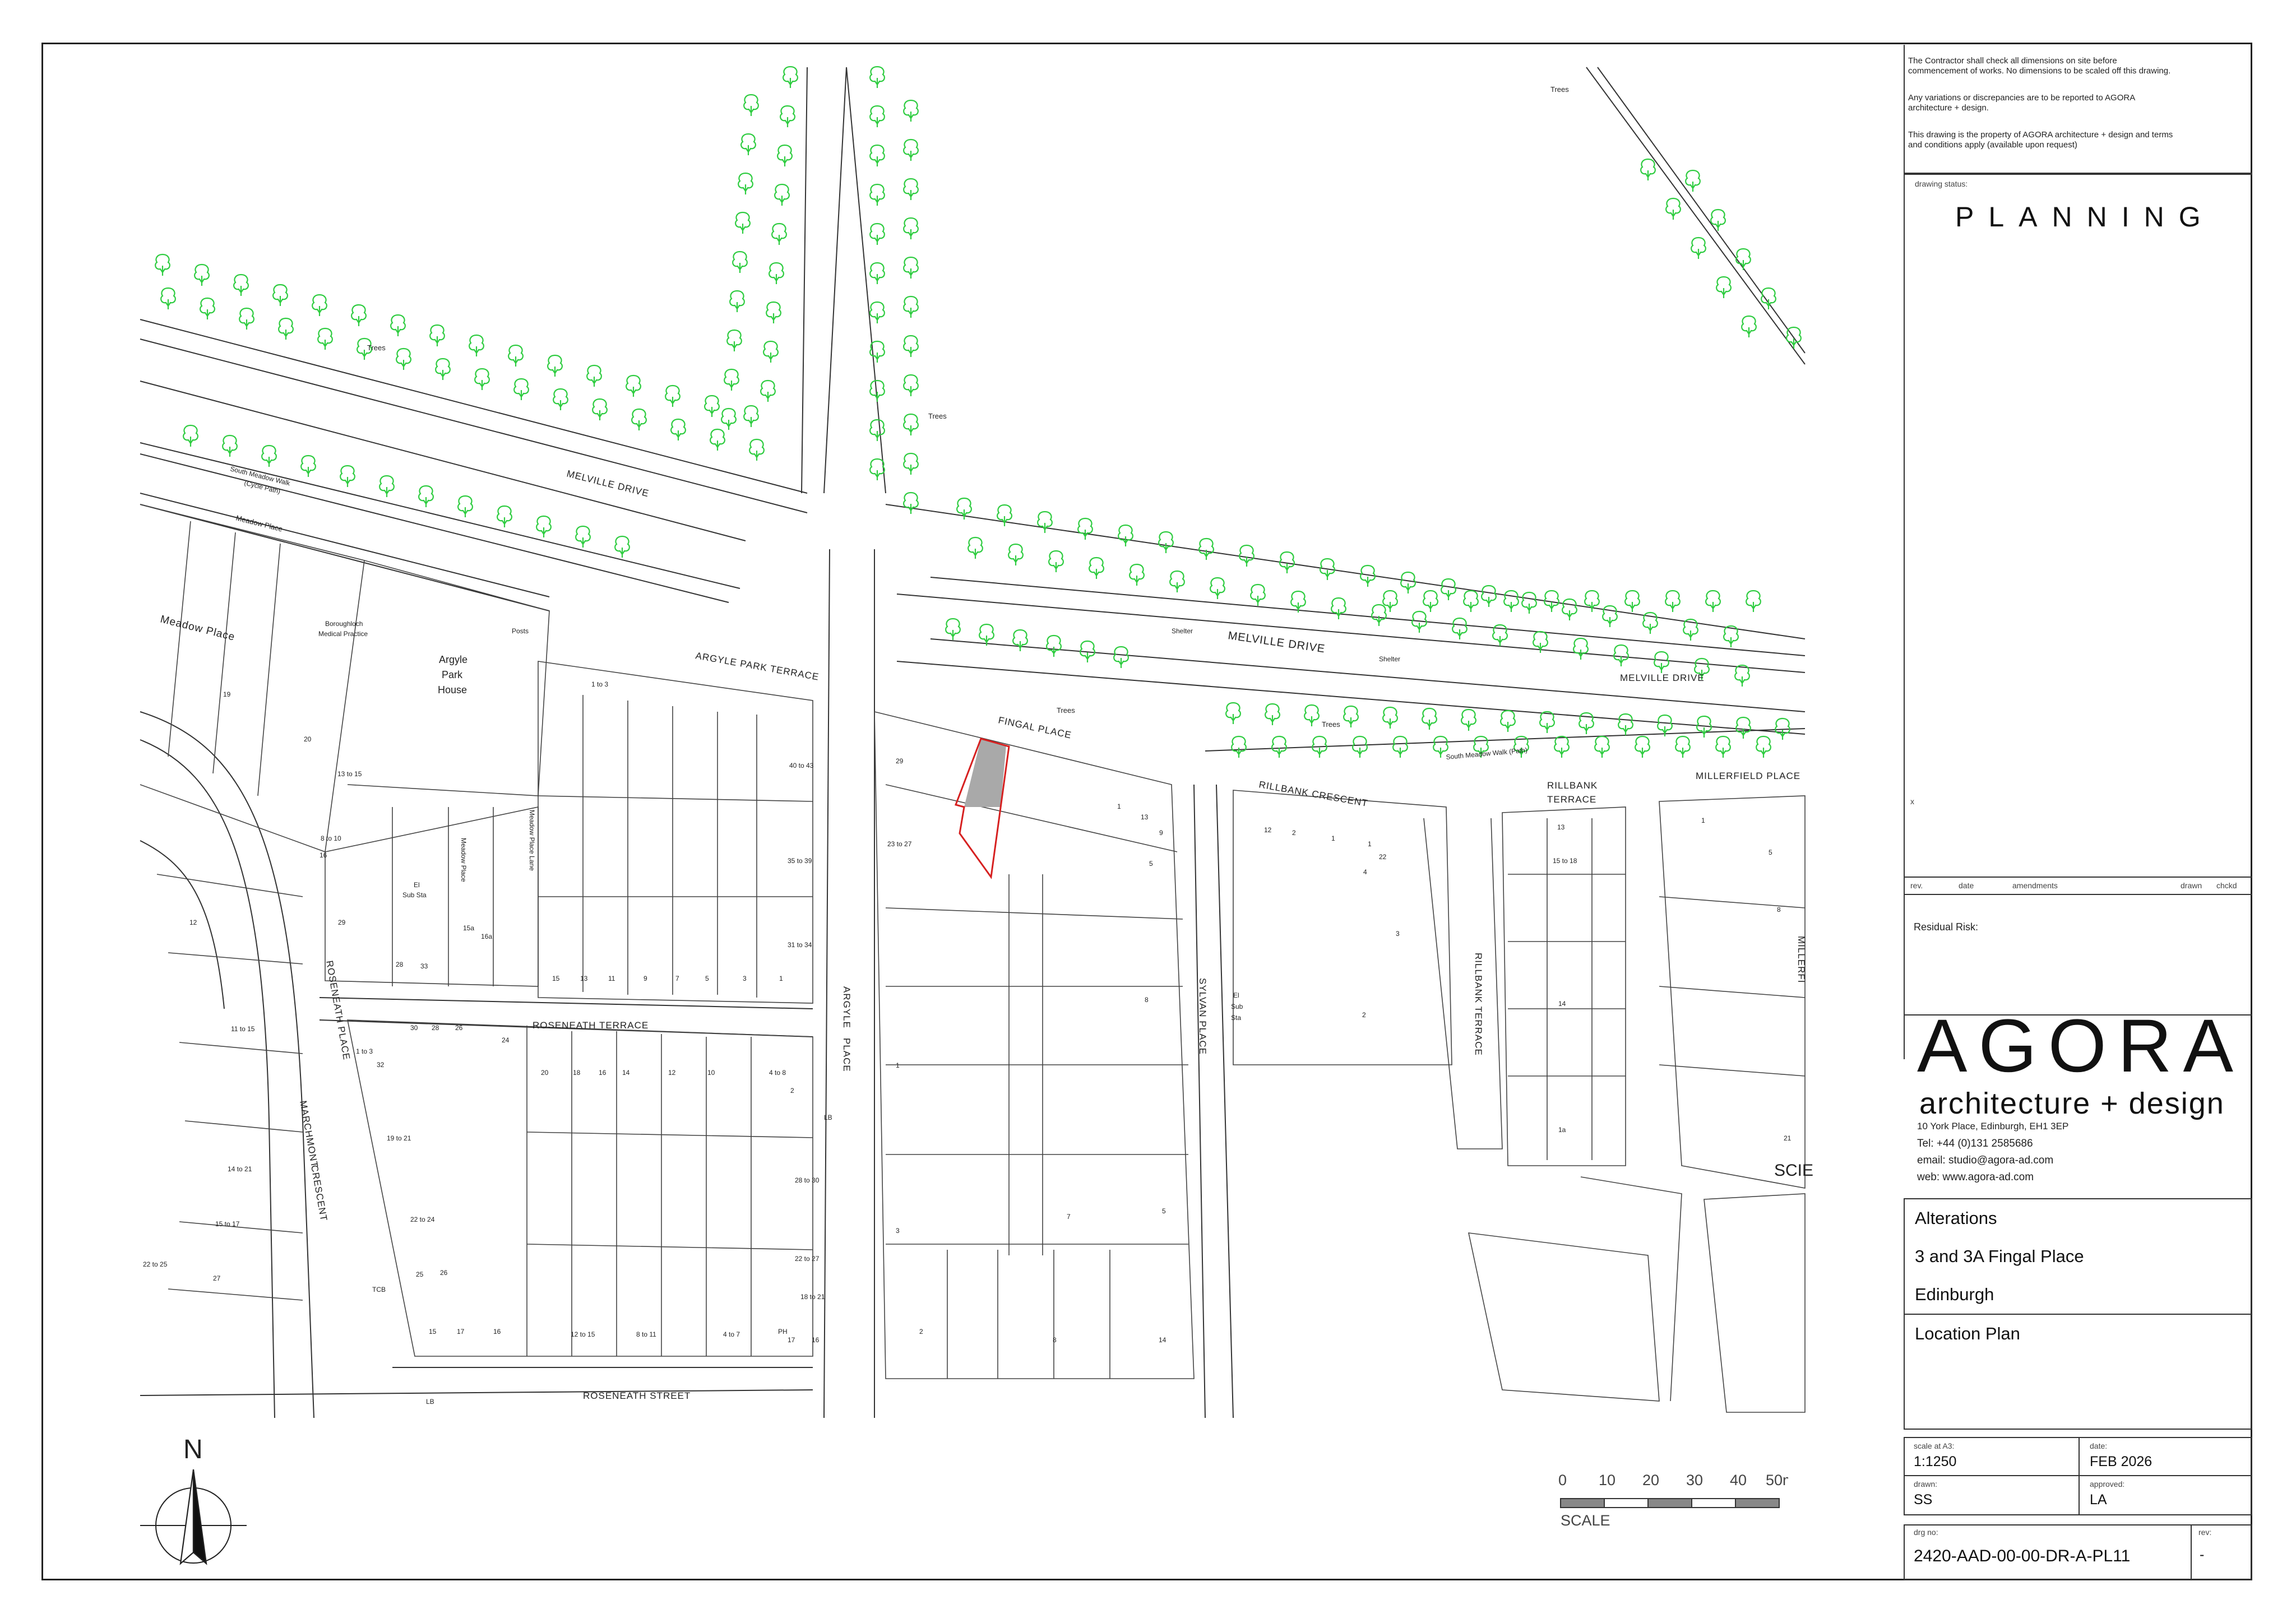  What do you see at coordinates (1607, 1480) in the screenshot?
I see `scale-tick-10: 10` at bounding box center [1607, 1480].